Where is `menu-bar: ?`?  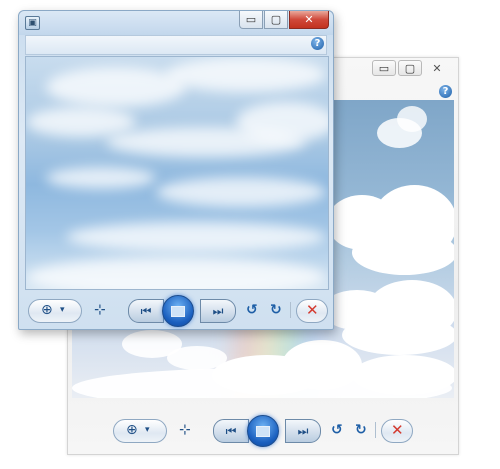
menu-bar: ? is located at coordinates (176, 45).